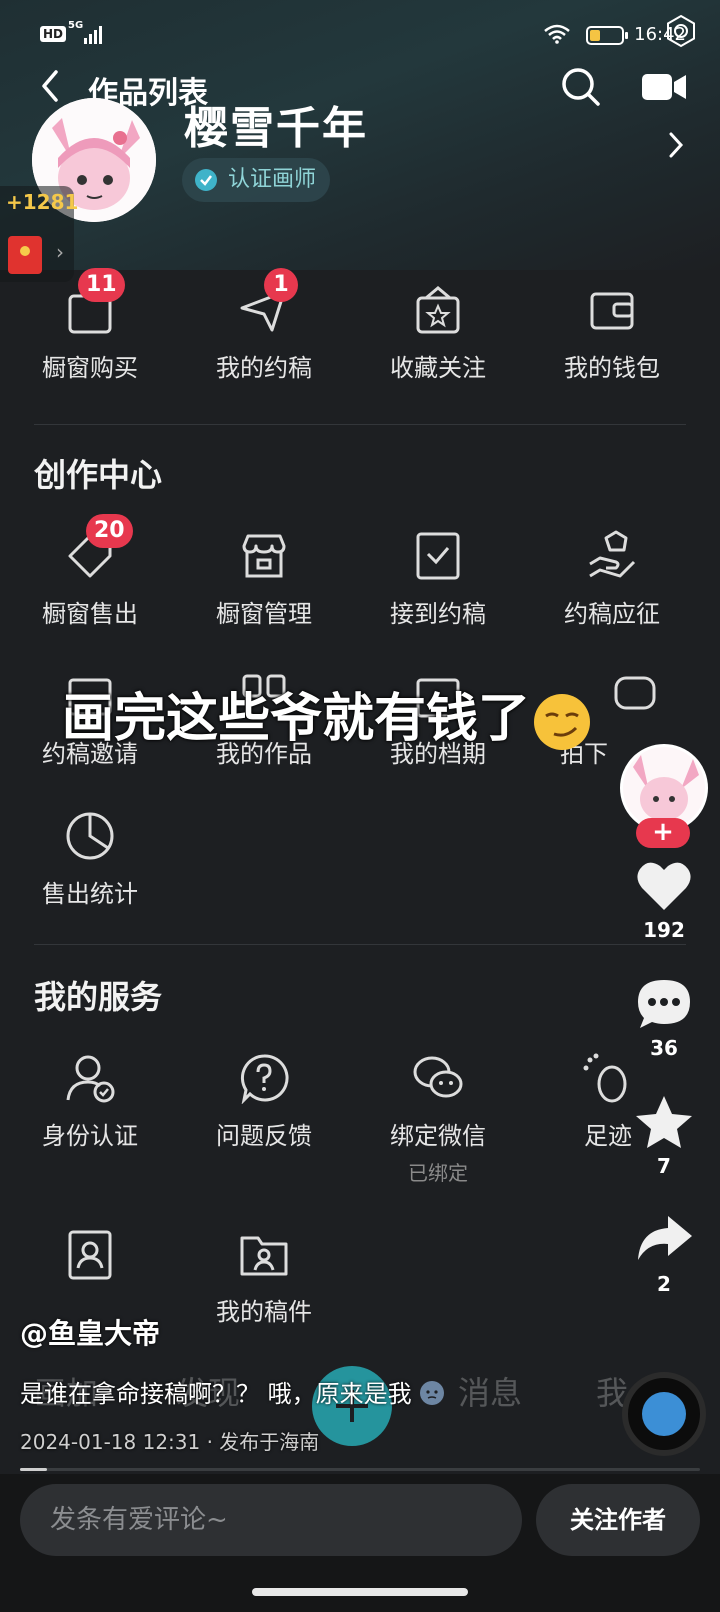 Image resolution: width=720 pixels, height=1612 pixels. I want to click on quick-action-purchases: 11 橱窗购买, so click(90, 325).